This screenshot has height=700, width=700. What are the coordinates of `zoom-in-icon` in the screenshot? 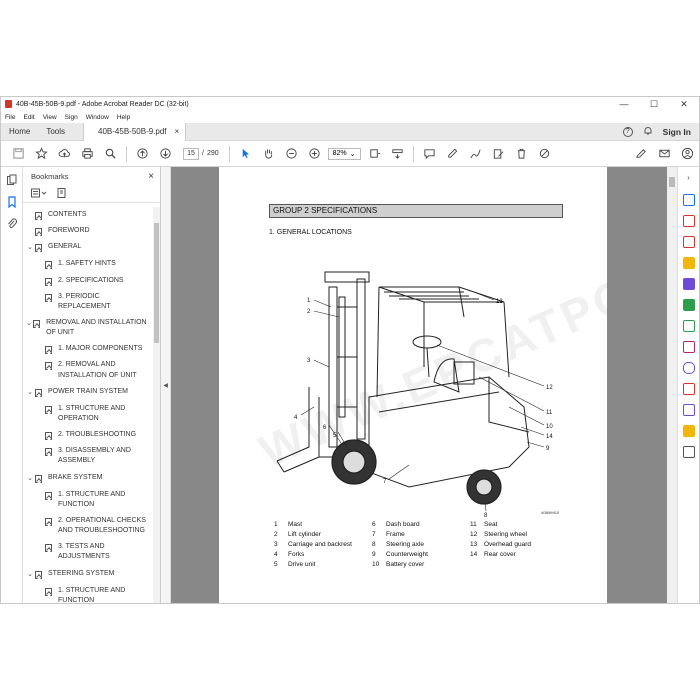 It's located at (314, 154).